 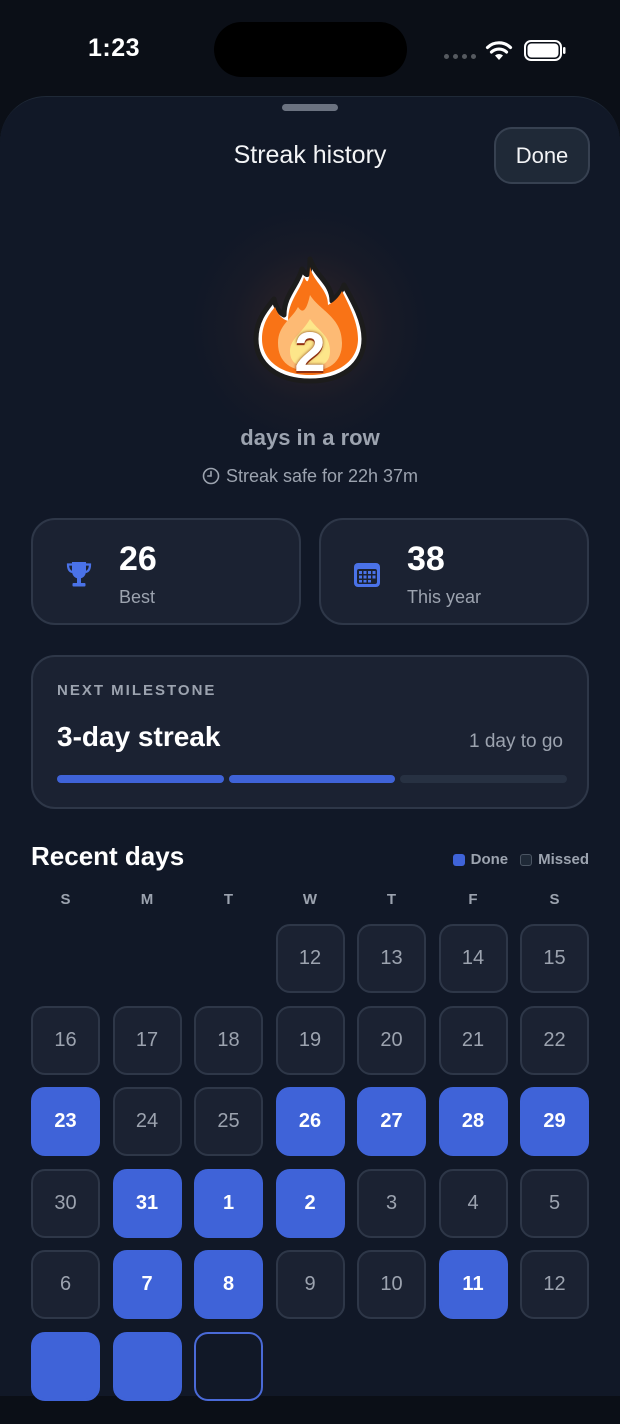 What do you see at coordinates (147, 1203) in the screenshot?
I see `calendar-day: 31` at bounding box center [147, 1203].